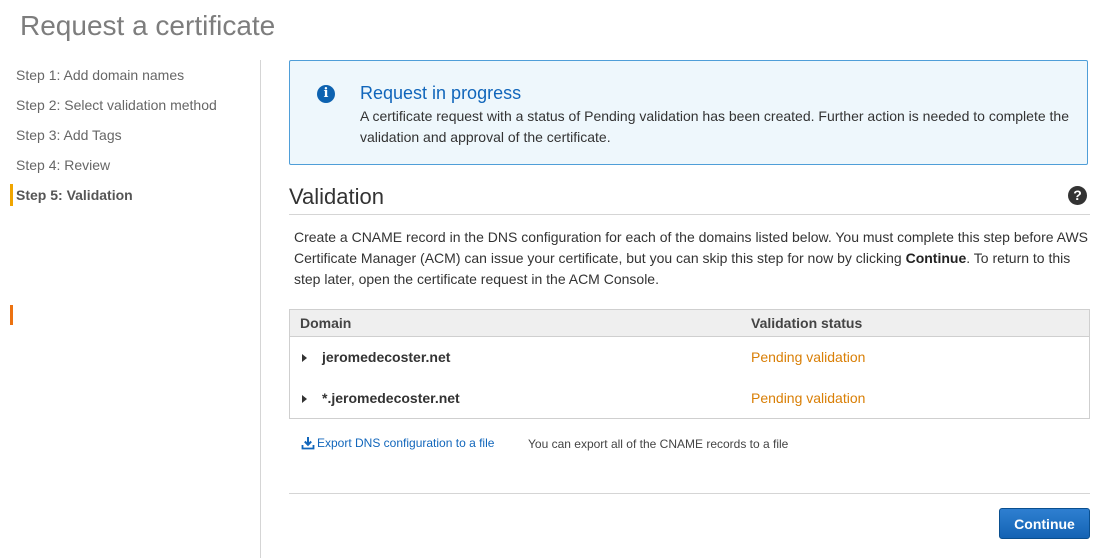  What do you see at coordinates (1077, 195) in the screenshot?
I see `help-icon: ?` at bounding box center [1077, 195].